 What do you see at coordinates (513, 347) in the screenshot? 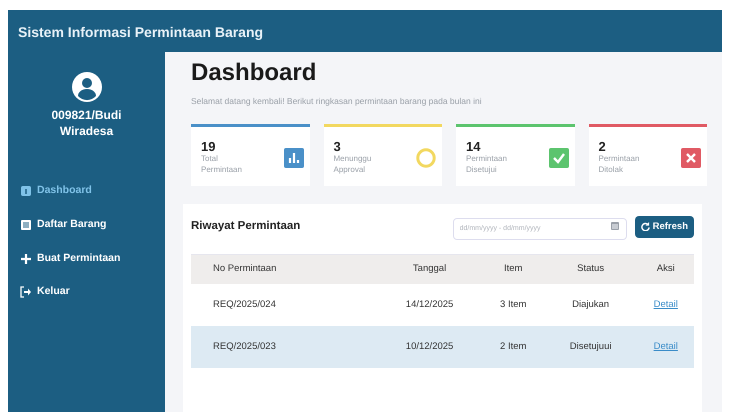
I see `table-cell-text: 2 Item` at bounding box center [513, 347].